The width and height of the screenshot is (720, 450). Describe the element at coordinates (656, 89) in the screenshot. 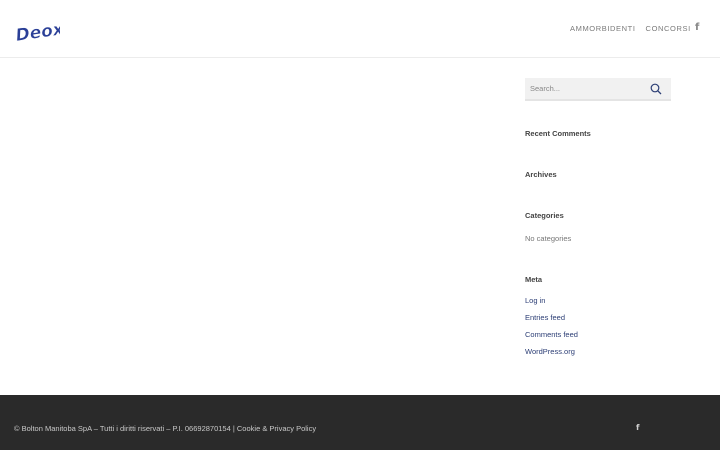

I see `search-icon` at that location.